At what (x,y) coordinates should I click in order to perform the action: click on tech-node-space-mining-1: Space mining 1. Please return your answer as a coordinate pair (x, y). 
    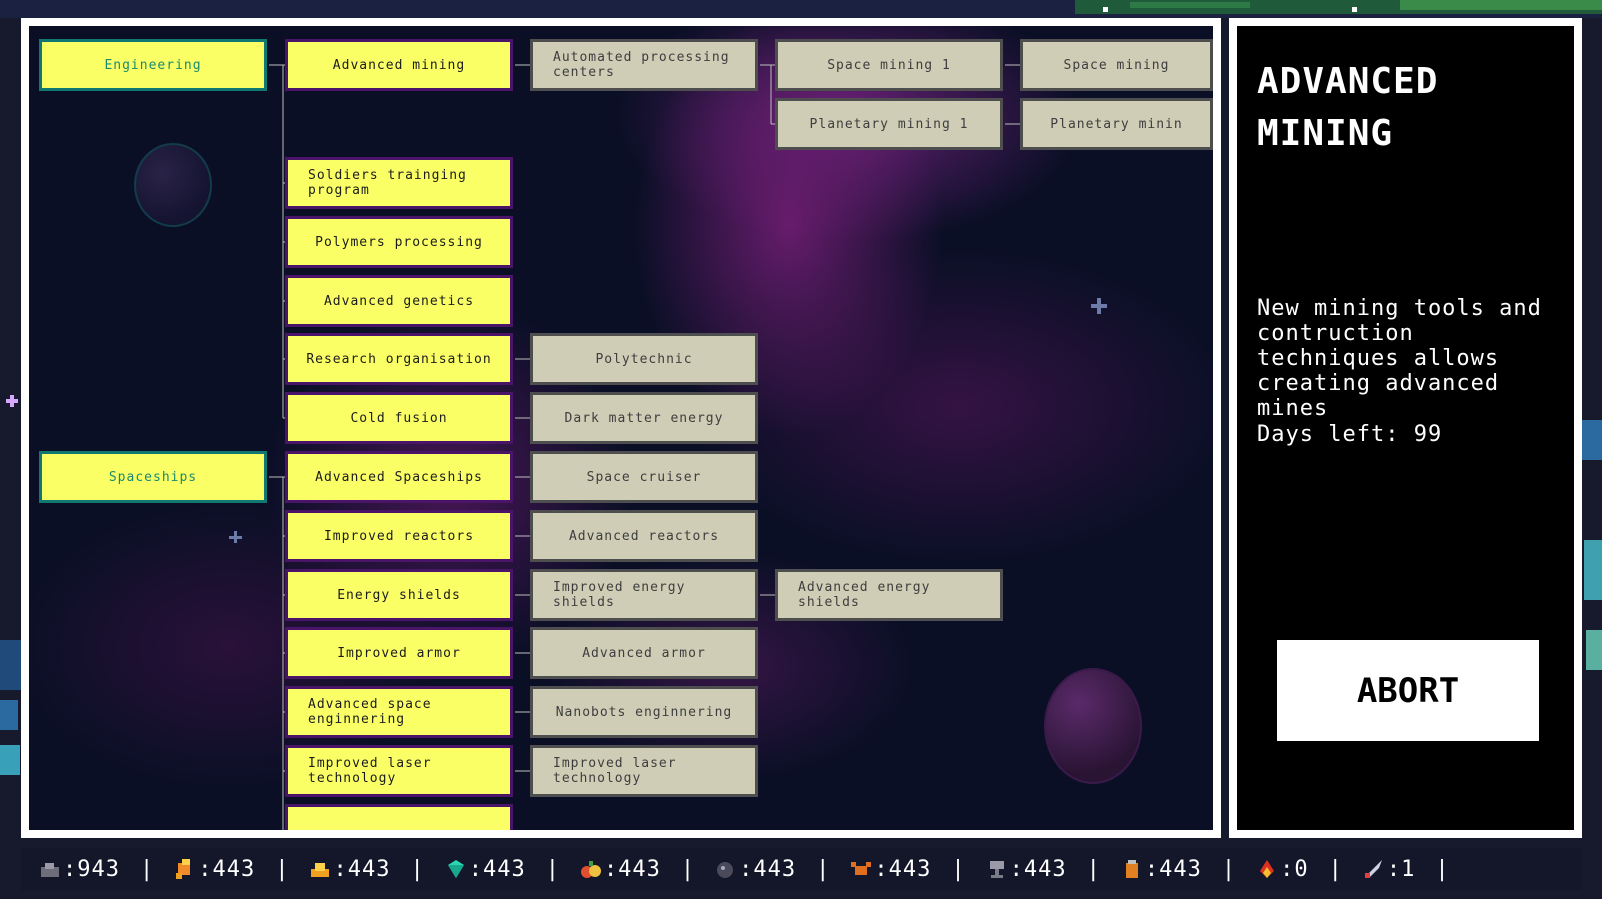
    Looking at the image, I should click on (889, 65).